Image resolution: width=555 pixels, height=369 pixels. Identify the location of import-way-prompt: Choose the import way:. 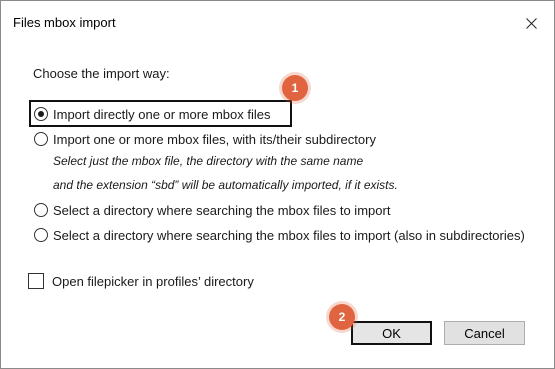
(101, 73).